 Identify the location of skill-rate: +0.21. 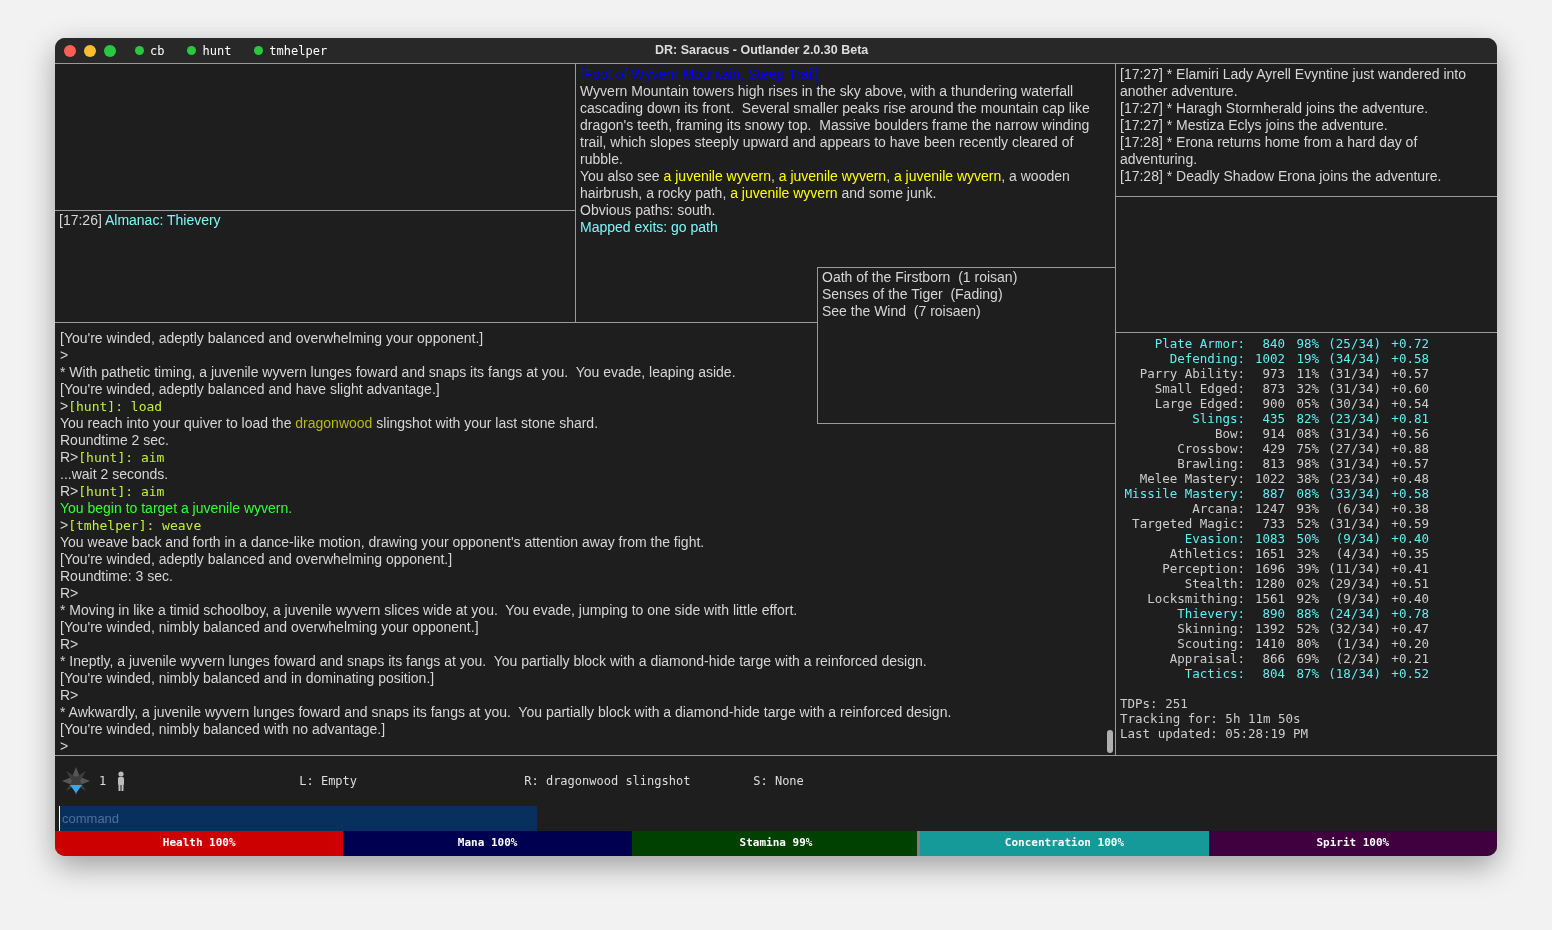
(1409, 658).